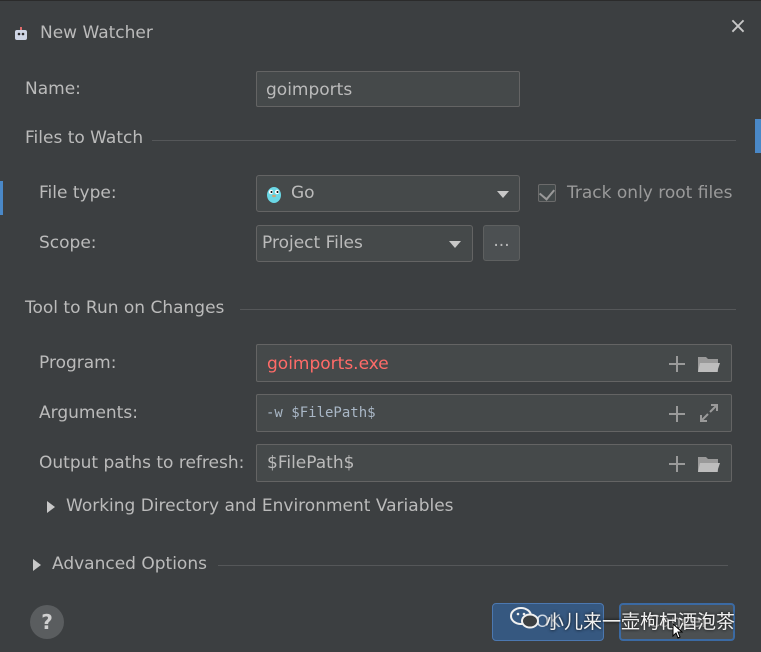 The image size is (761, 652). Describe the element at coordinates (650, 193) in the screenshot. I see `track-root-label: Track only root files` at that location.